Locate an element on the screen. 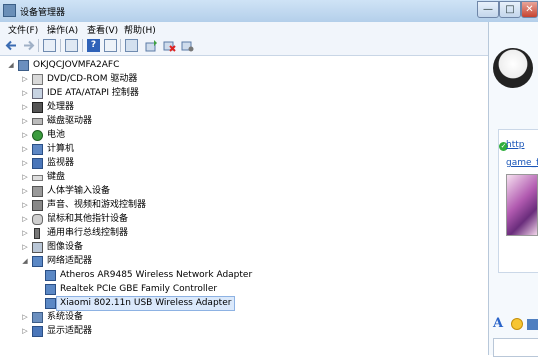  toolbar: ? is located at coordinates (244, 46).